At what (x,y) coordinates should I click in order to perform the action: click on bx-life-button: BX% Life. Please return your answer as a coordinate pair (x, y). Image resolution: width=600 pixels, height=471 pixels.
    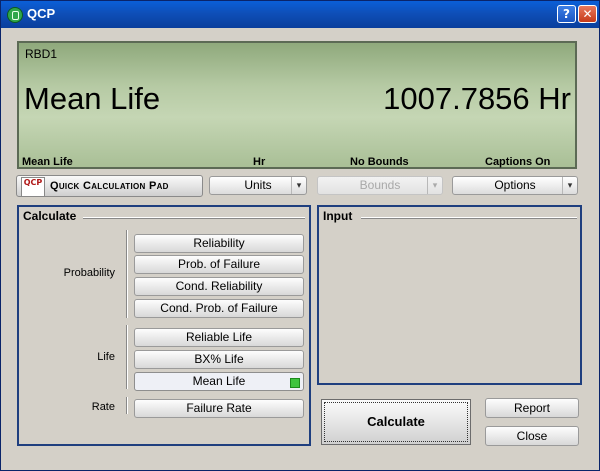
    Looking at the image, I should click on (219, 359).